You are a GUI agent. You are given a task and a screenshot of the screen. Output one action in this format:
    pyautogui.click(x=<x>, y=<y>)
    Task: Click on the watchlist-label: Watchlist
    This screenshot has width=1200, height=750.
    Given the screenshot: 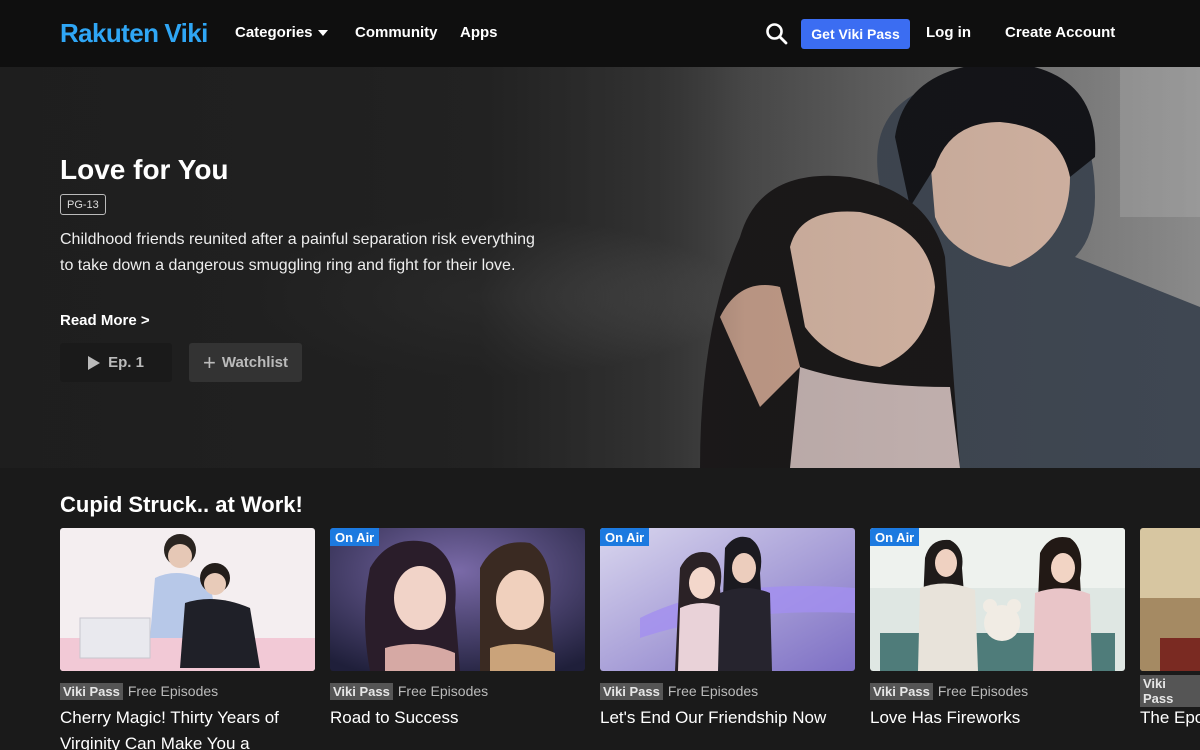 What is the action you would take?
    pyautogui.click(x=254, y=362)
    